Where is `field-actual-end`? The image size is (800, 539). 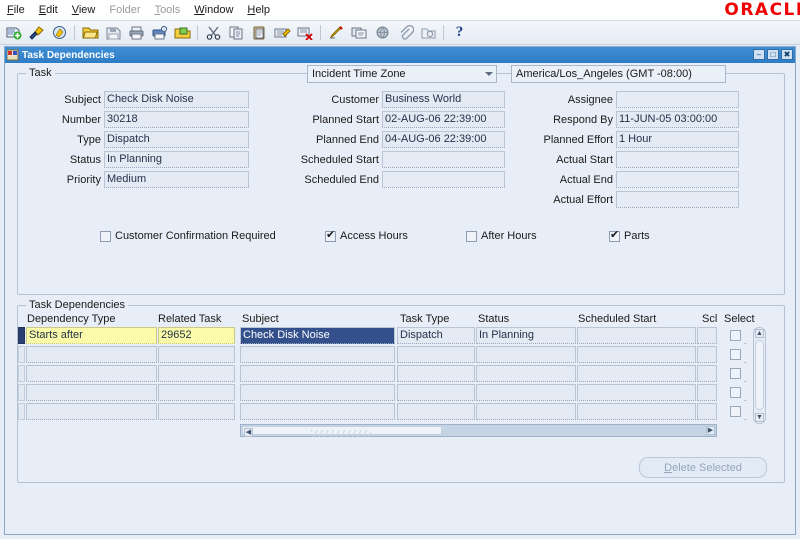 field-actual-end is located at coordinates (677, 179).